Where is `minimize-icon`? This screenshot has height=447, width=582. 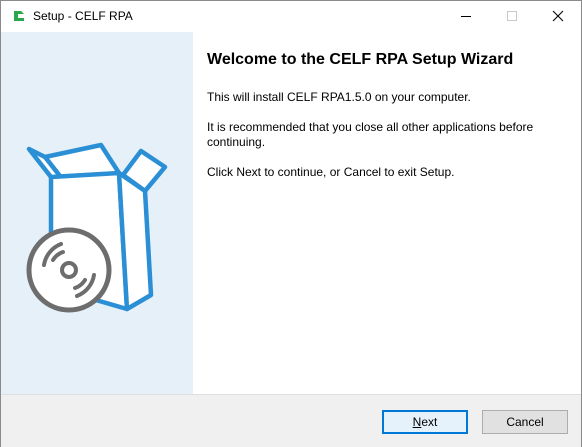 minimize-icon is located at coordinates (466, 16).